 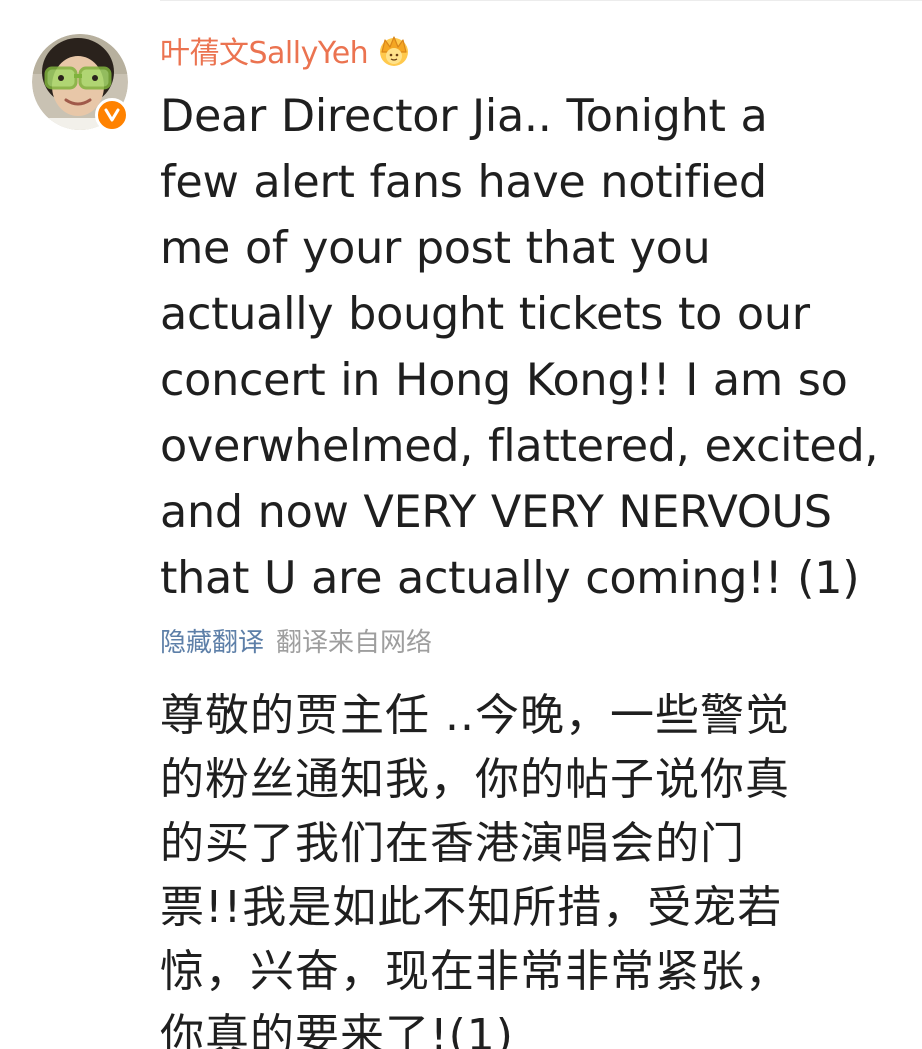 I want to click on original-line: that U are actually coming!! (1), so click(x=510, y=578).